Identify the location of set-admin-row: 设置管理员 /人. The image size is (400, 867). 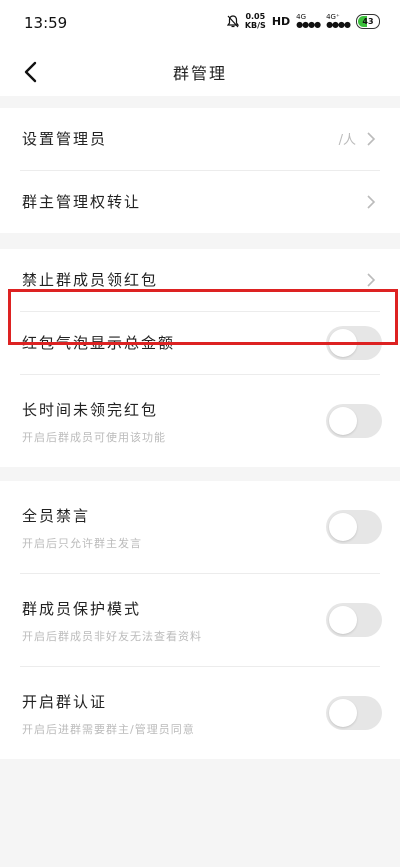
(200, 139).